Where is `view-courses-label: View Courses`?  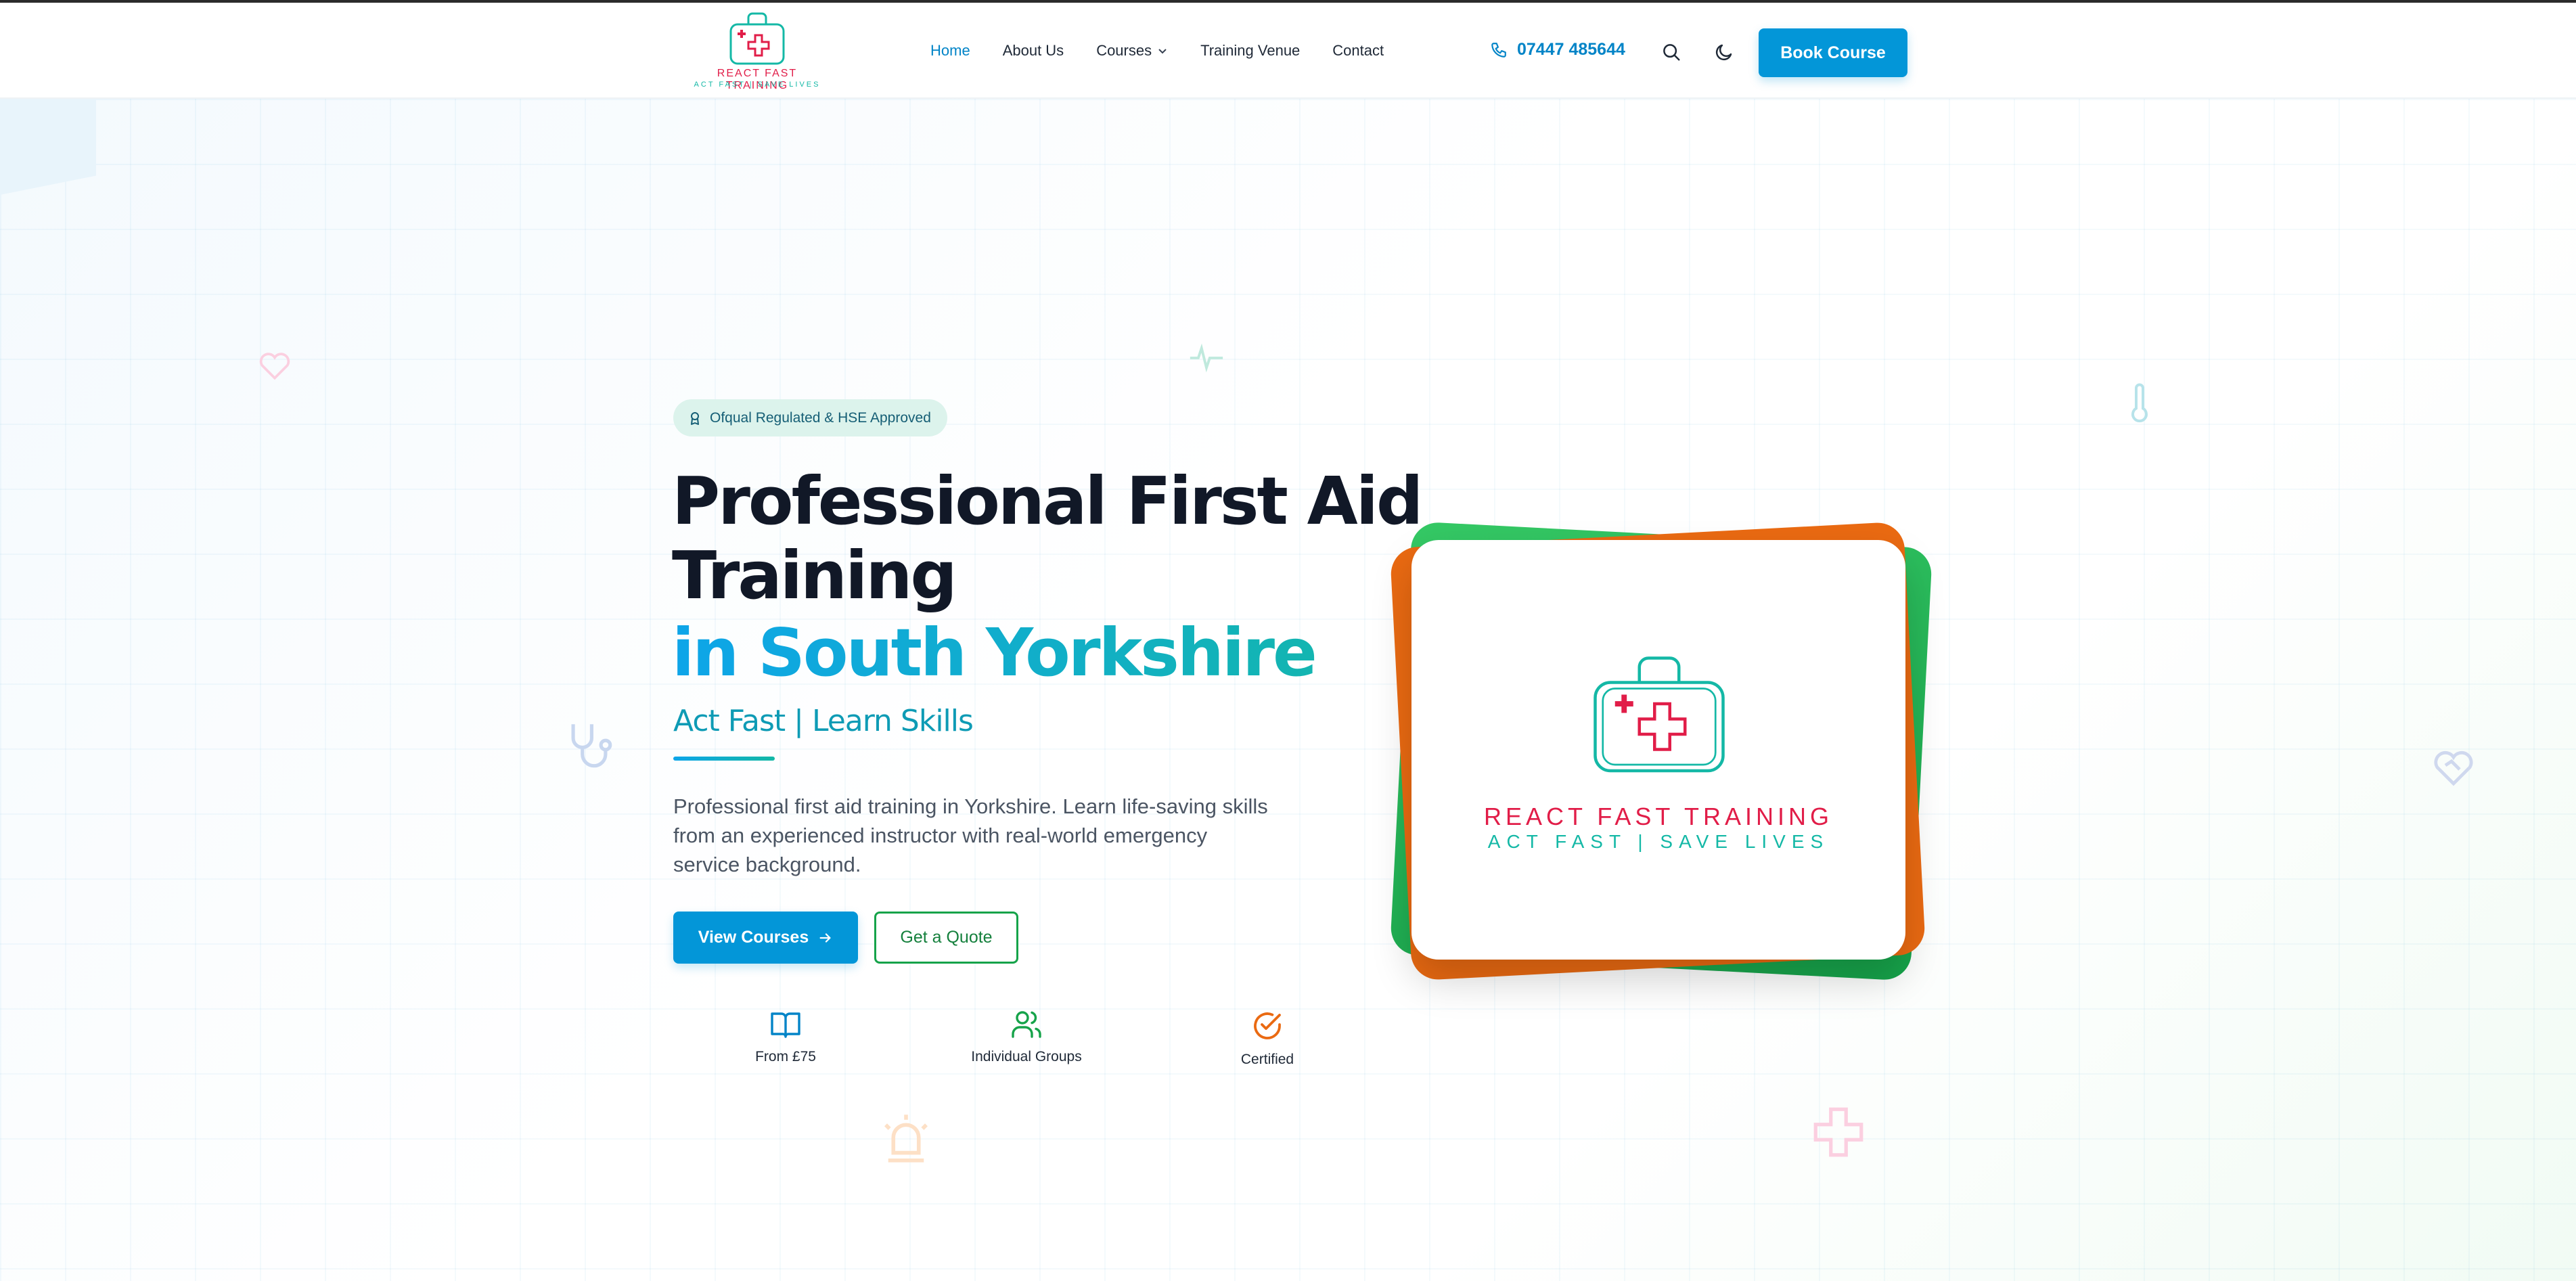
view-courses-label: View Courses is located at coordinates (754, 937).